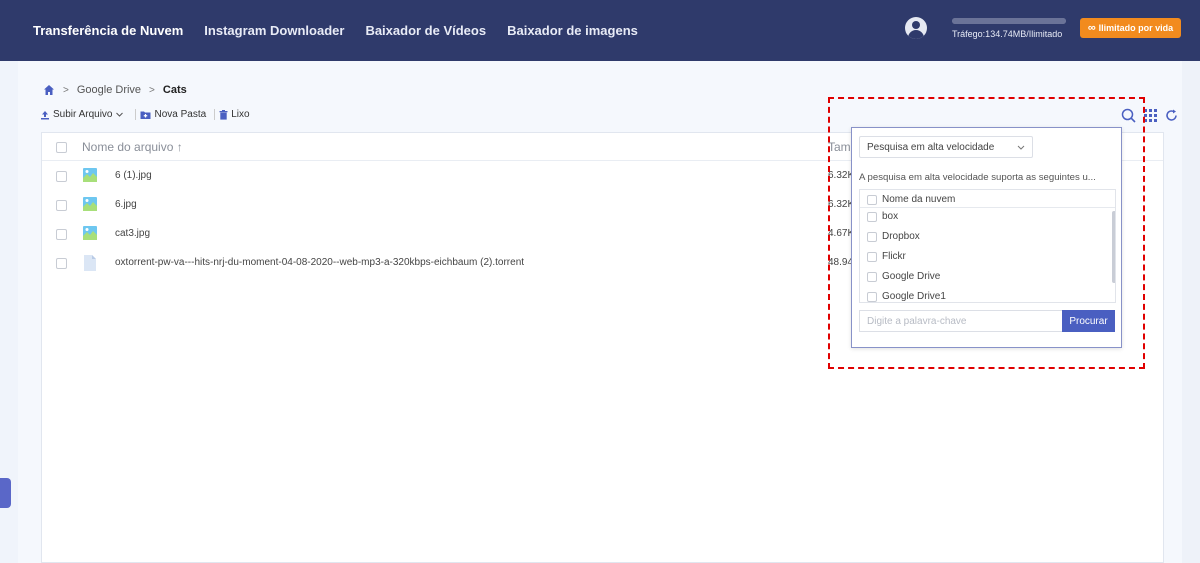  Describe the element at coordinates (890, 216) in the screenshot. I see `cloud-item-label: box` at that location.